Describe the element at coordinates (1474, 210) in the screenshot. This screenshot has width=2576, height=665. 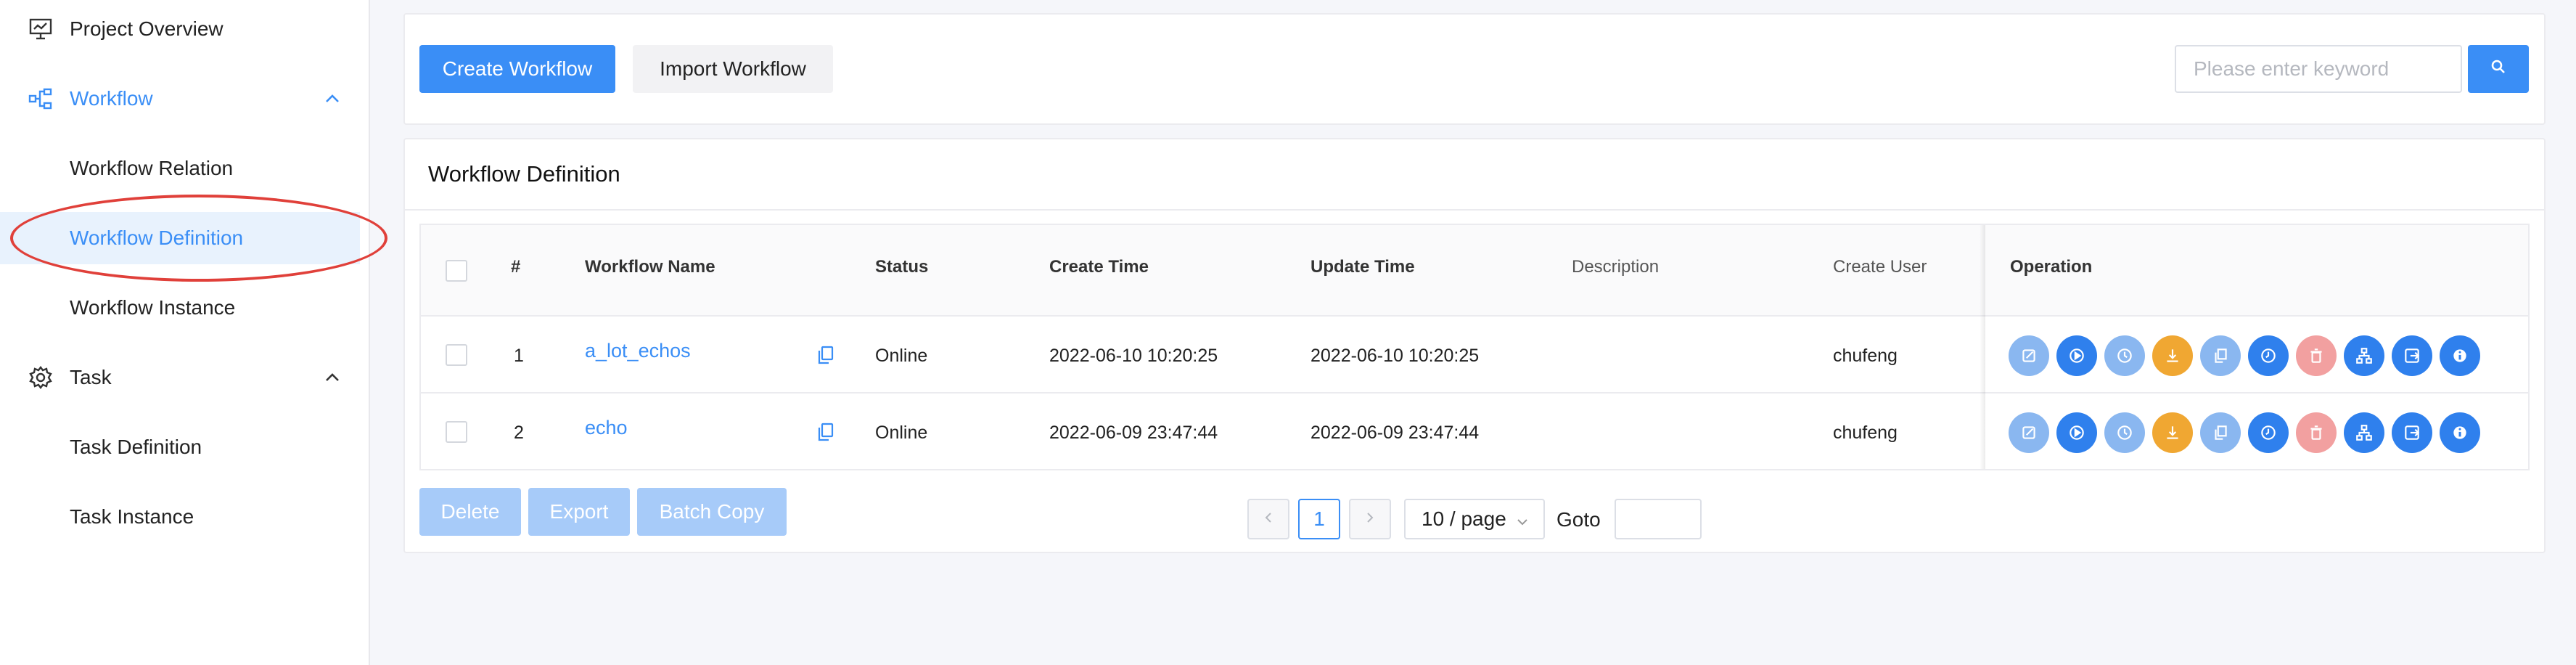
I see `divider` at that location.